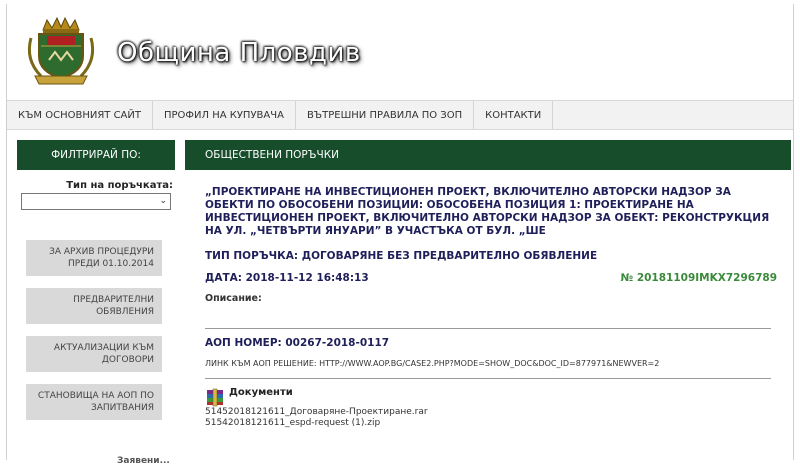 Image resolution: width=800 pixels, height=466 pixels. What do you see at coordinates (488, 155) in the screenshot?
I see `public-procurements-heading: Обществени поръчки` at bounding box center [488, 155].